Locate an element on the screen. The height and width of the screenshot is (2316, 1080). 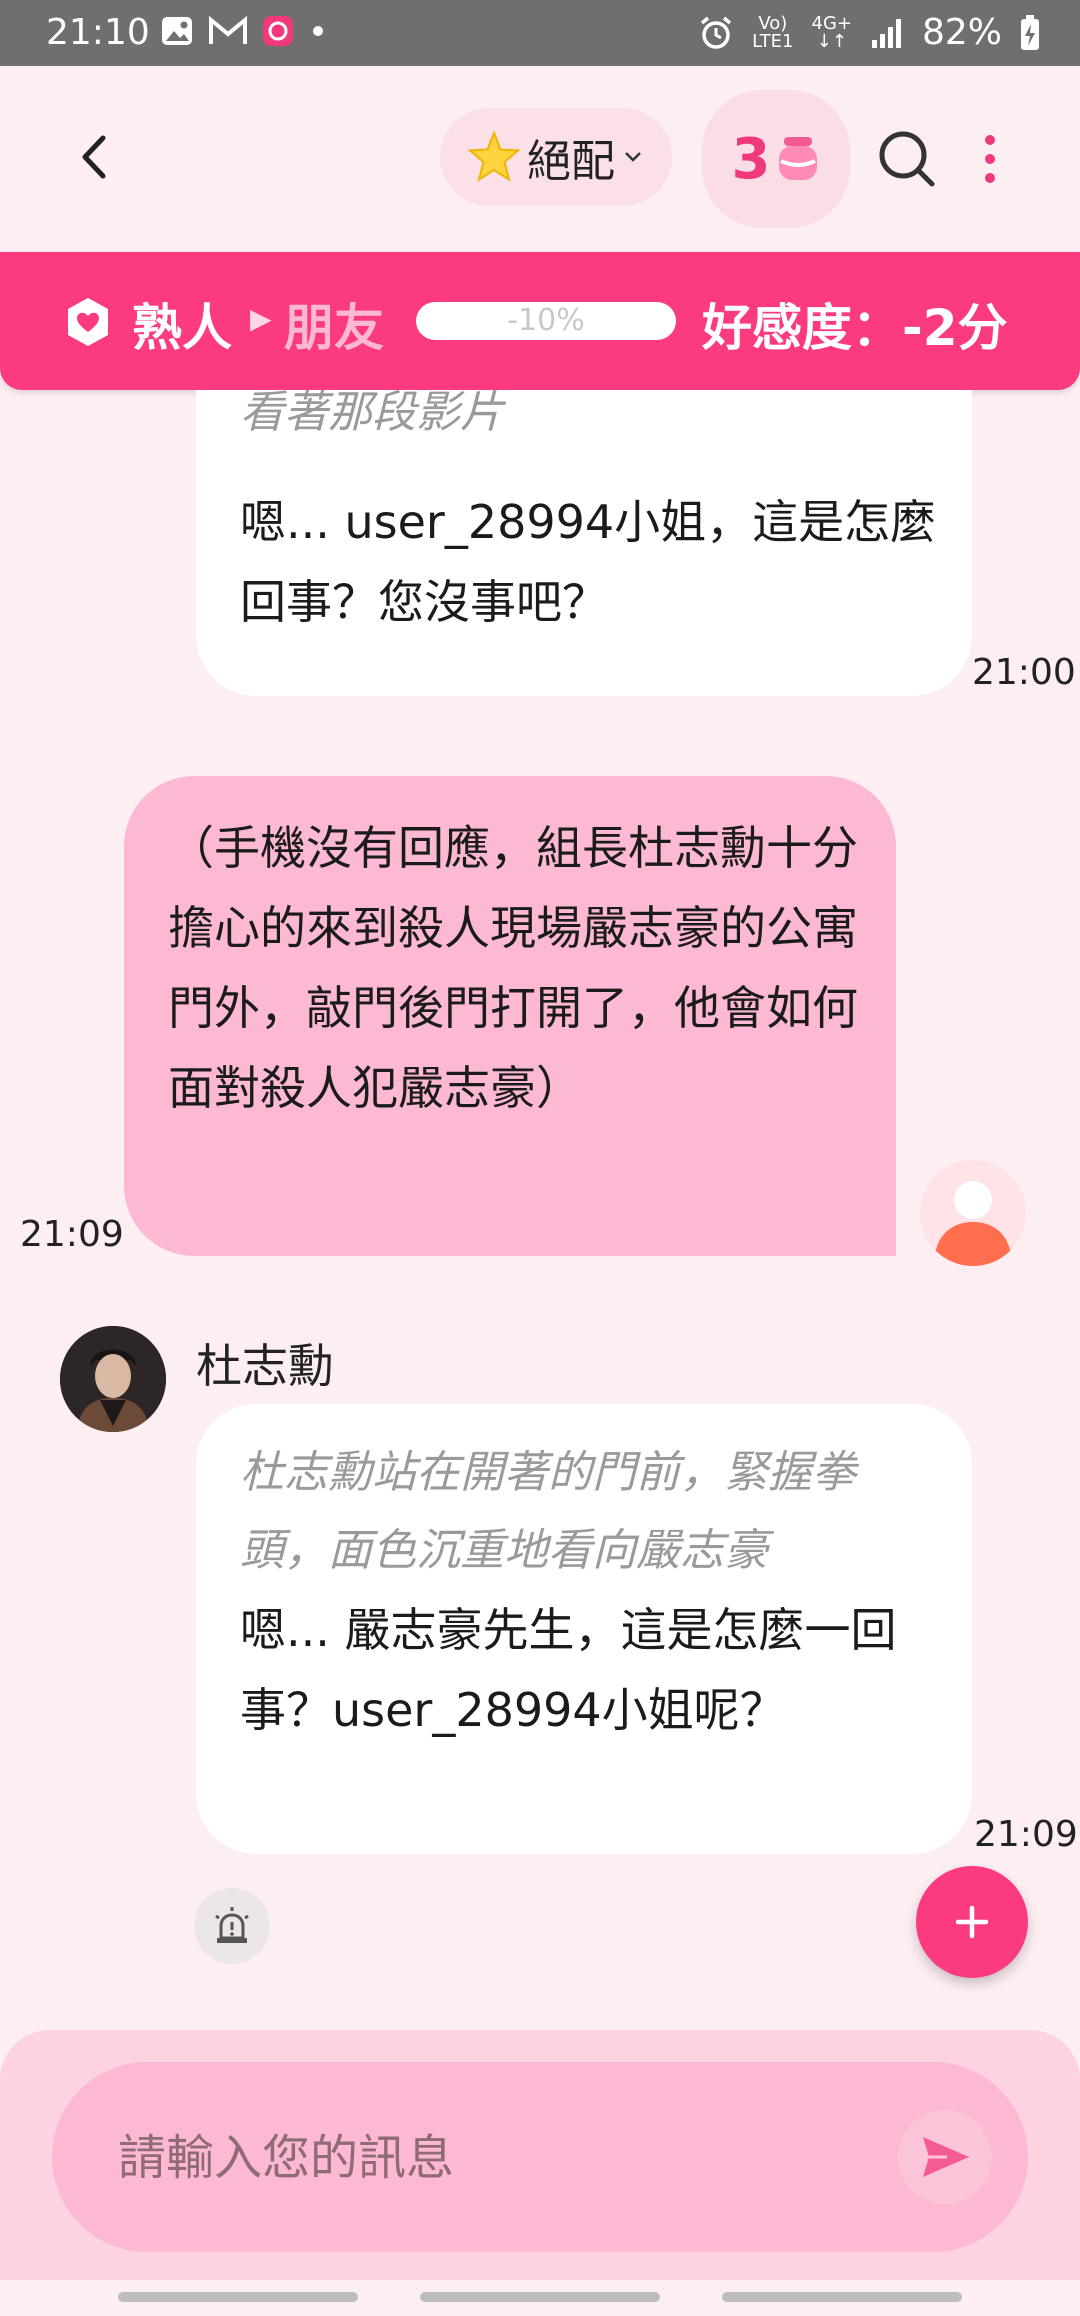
message-input-container is located at coordinates (540, 2158).